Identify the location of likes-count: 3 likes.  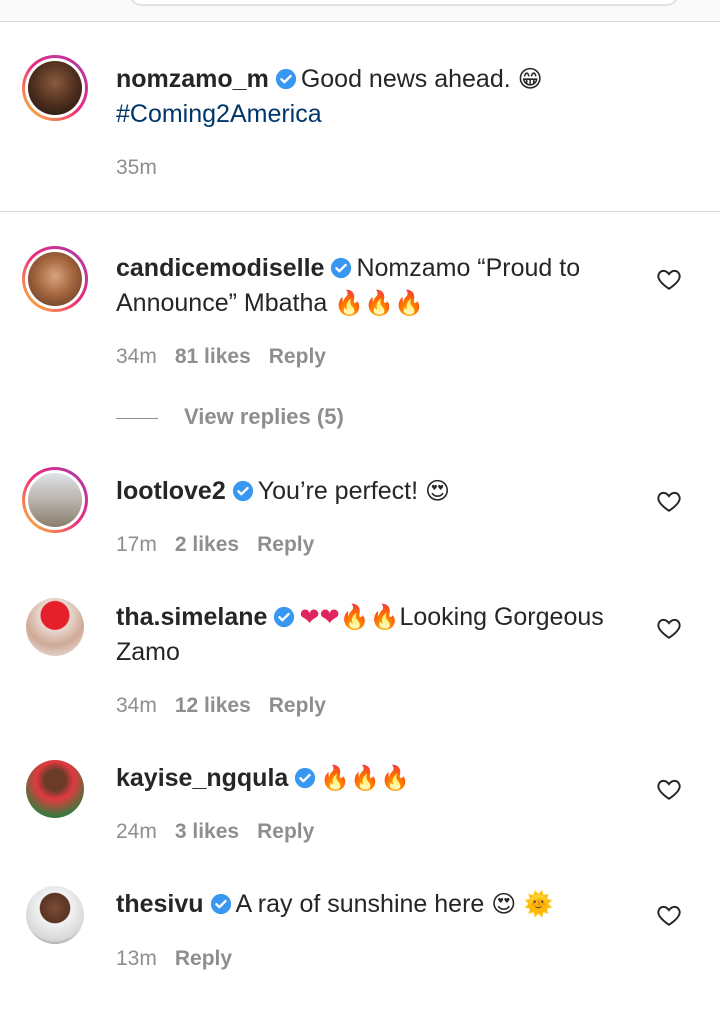
(207, 831).